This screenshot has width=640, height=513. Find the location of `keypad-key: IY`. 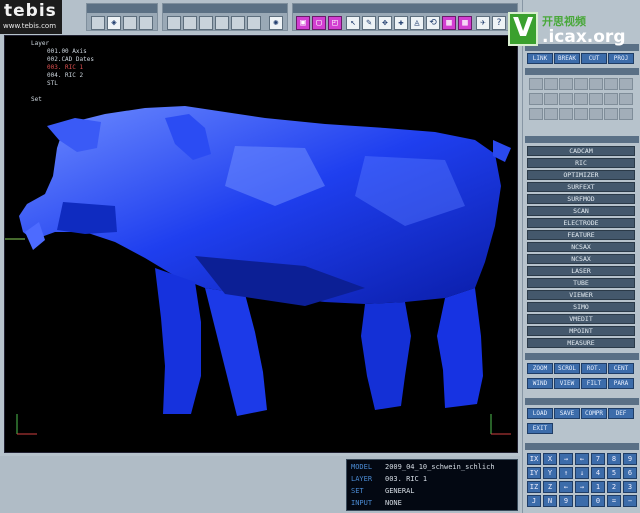

keypad-key: IY is located at coordinates (534, 473).